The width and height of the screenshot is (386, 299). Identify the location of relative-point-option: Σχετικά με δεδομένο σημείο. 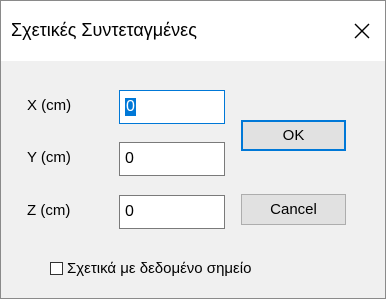
(150, 268).